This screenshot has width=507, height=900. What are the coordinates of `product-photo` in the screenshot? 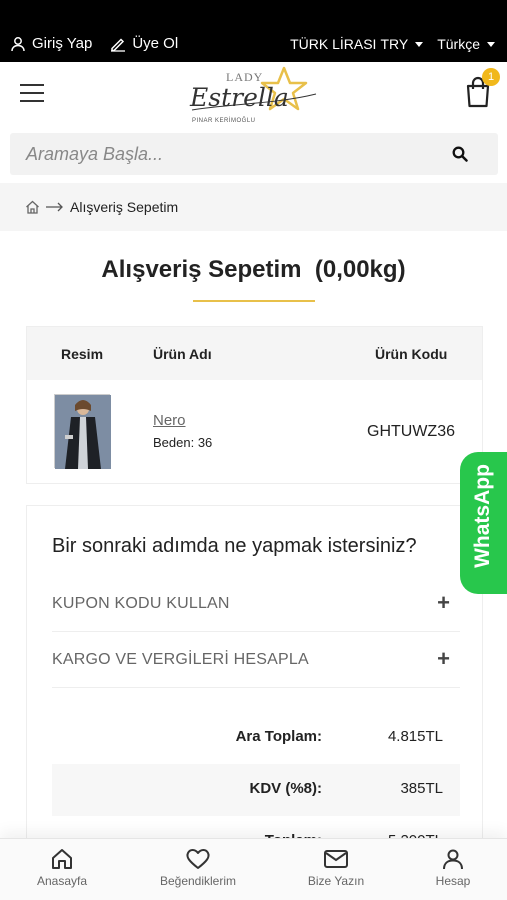 It's located at (83, 432).